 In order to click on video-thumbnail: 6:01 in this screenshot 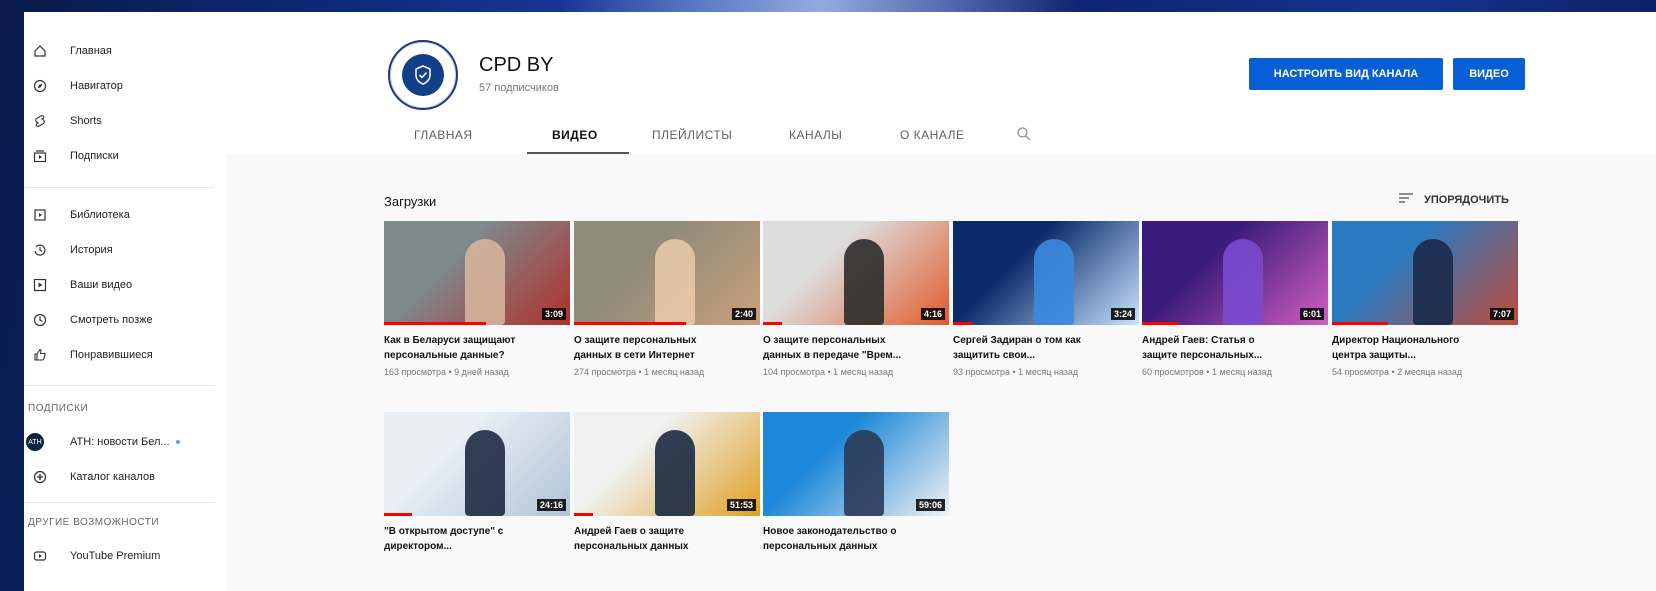, I will do `click(1235, 273)`.